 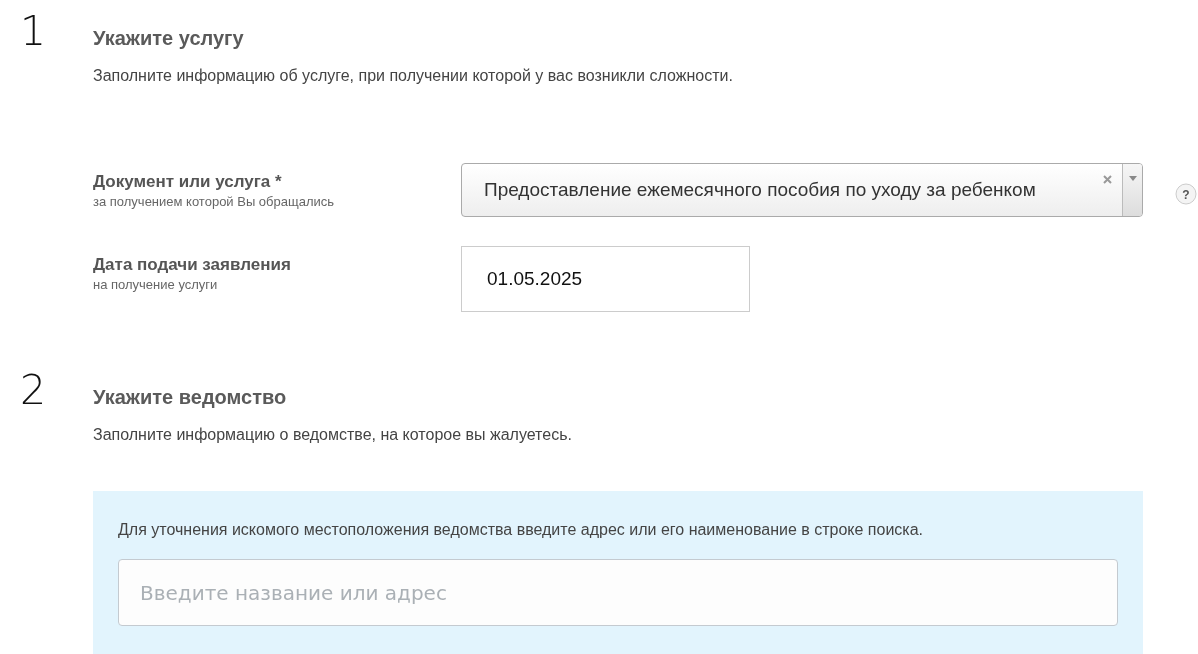 I want to click on help-icon: ?, so click(x=1186, y=194).